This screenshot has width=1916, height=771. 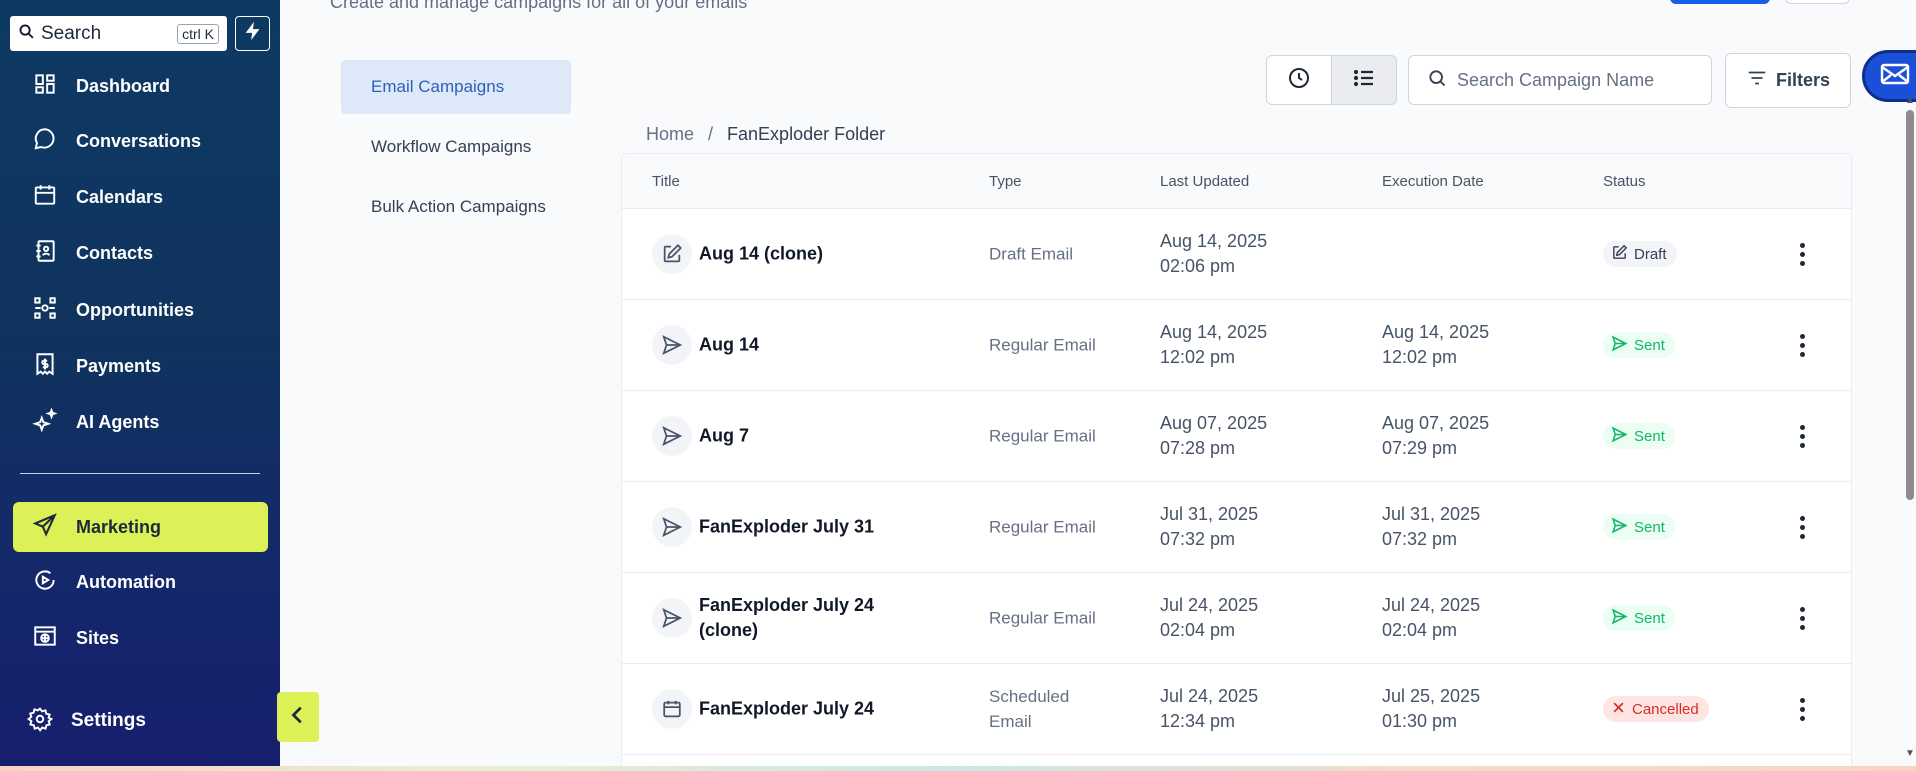 What do you see at coordinates (71, 33) in the screenshot?
I see `search-label: Search` at bounding box center [71, 33].